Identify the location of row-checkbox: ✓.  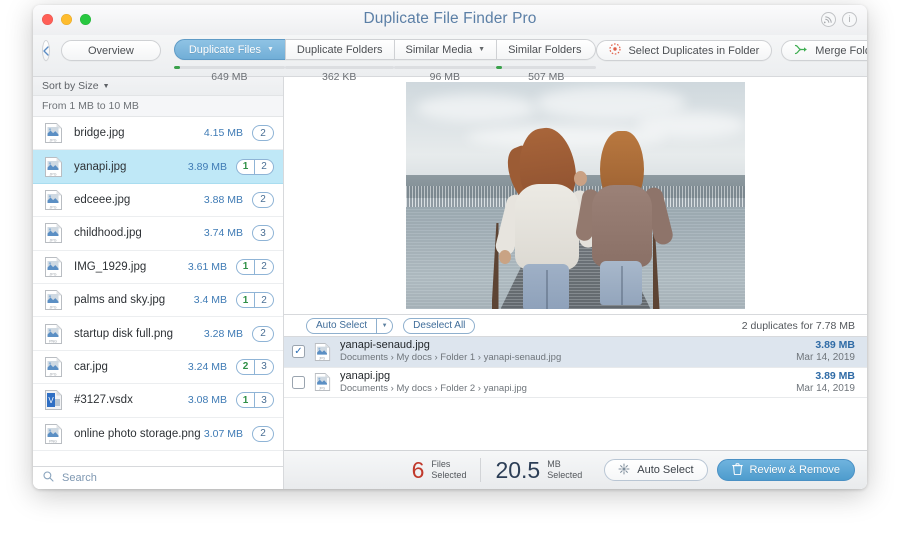
(298, 352).